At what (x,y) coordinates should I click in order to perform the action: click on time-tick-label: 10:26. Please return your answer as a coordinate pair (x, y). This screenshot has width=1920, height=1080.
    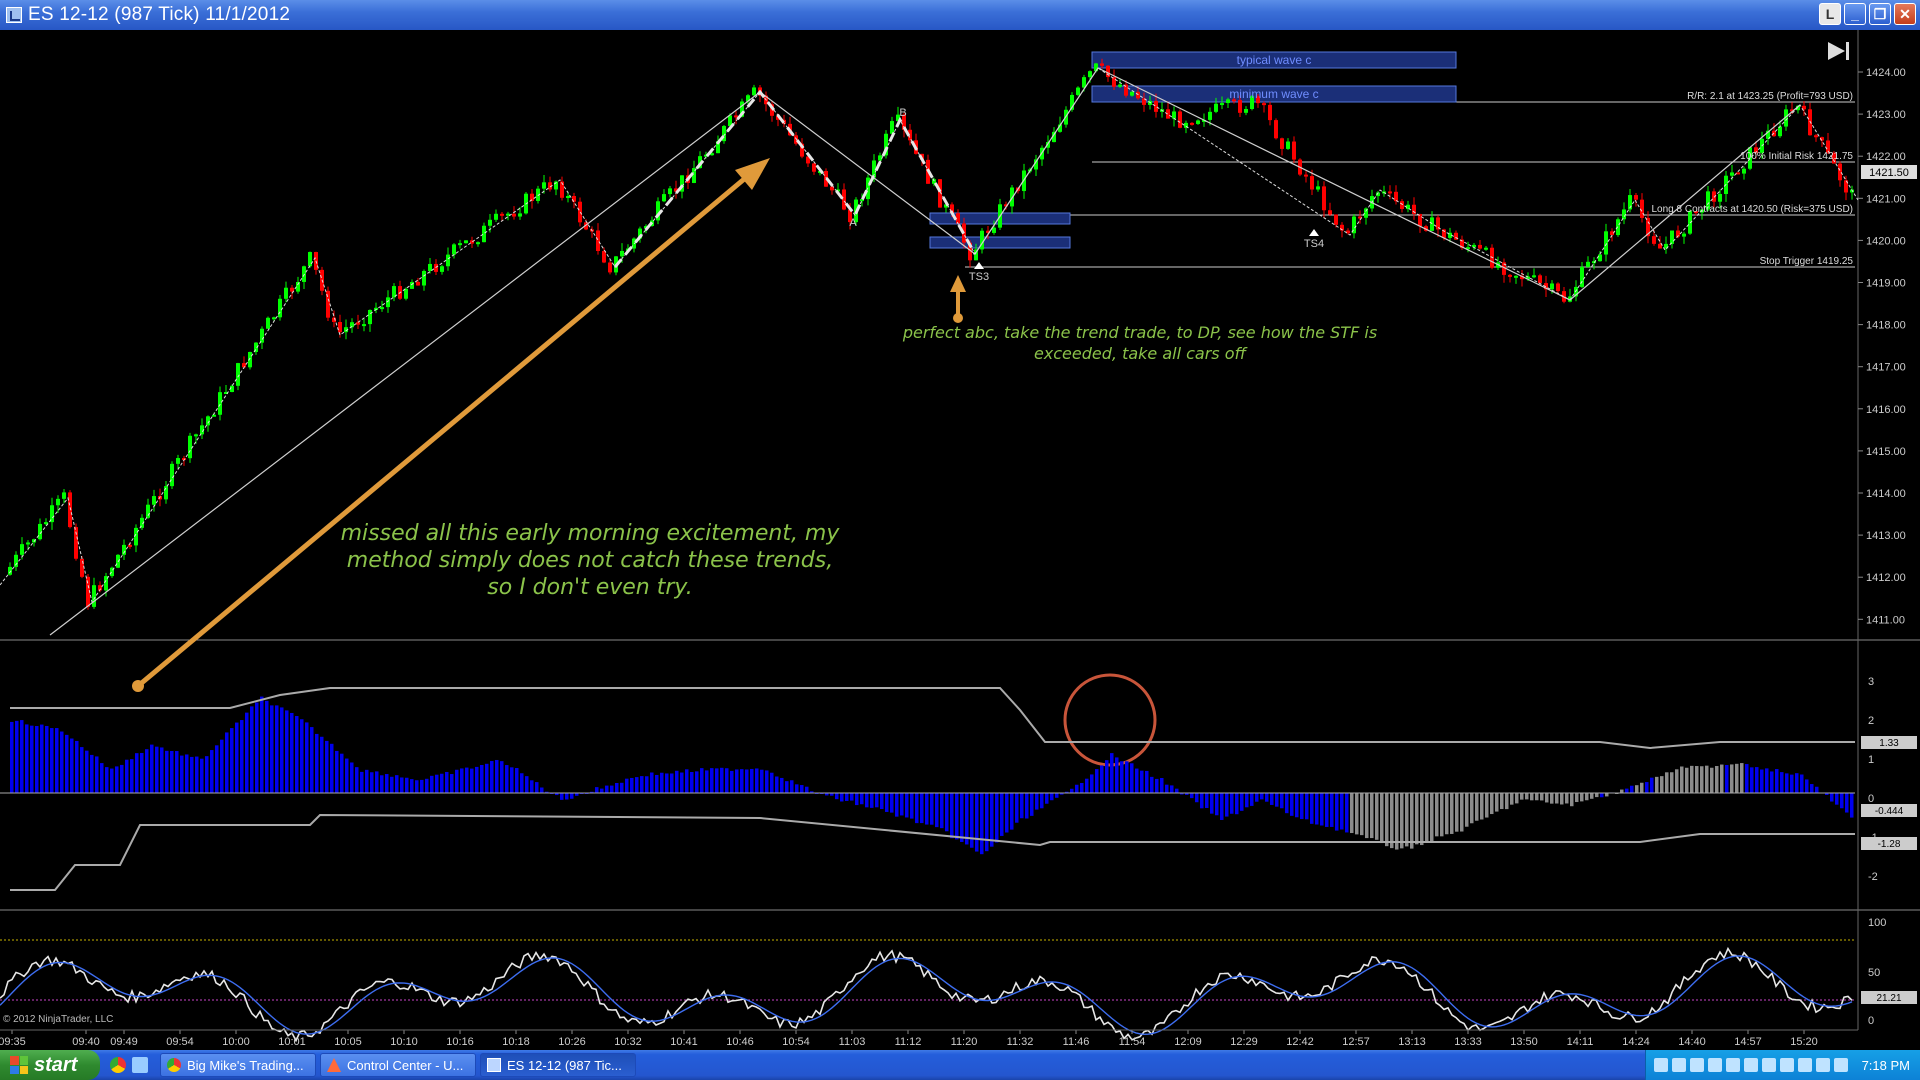
    Looking at the image, I should click on (572, 1042).